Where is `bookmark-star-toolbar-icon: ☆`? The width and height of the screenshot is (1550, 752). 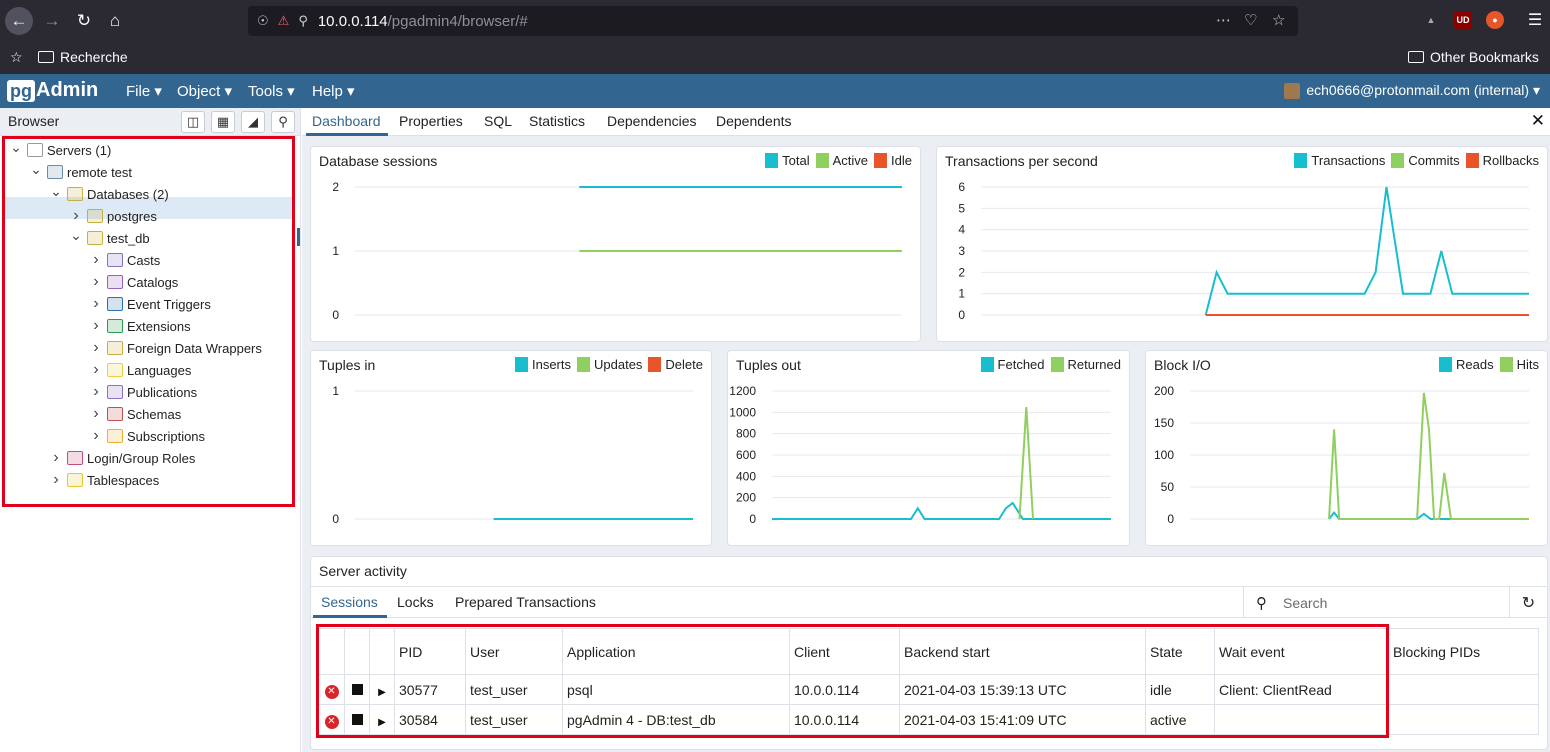
bookmark-star-toolbar-icon: ☆ is located at coordinates (16, 57).